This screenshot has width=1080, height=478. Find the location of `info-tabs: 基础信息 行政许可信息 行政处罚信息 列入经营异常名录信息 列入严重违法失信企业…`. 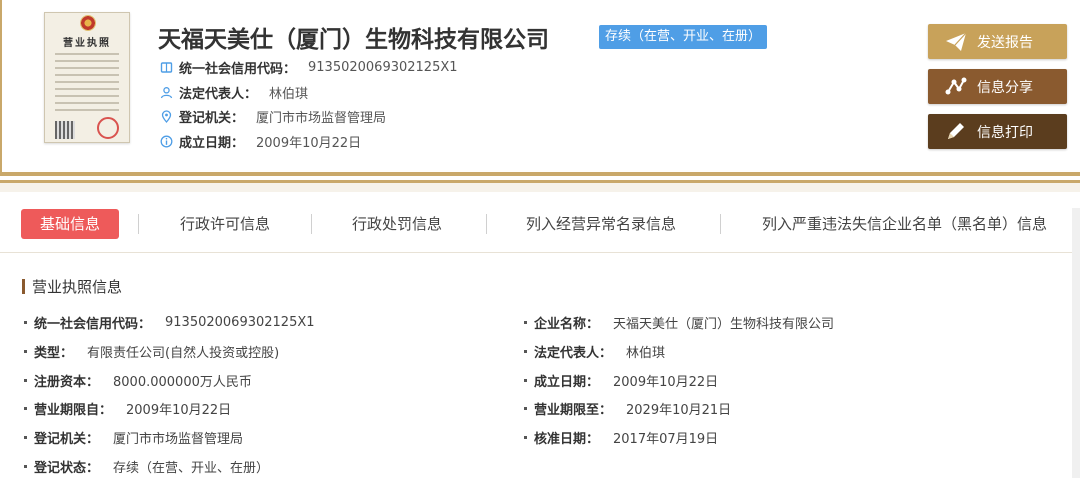

info-tabs: 基础信息 行政许可信息 行政处罚信息 列入经营异常名录信息 列入严重违法失信企业… is located at coordinates (540, 224).